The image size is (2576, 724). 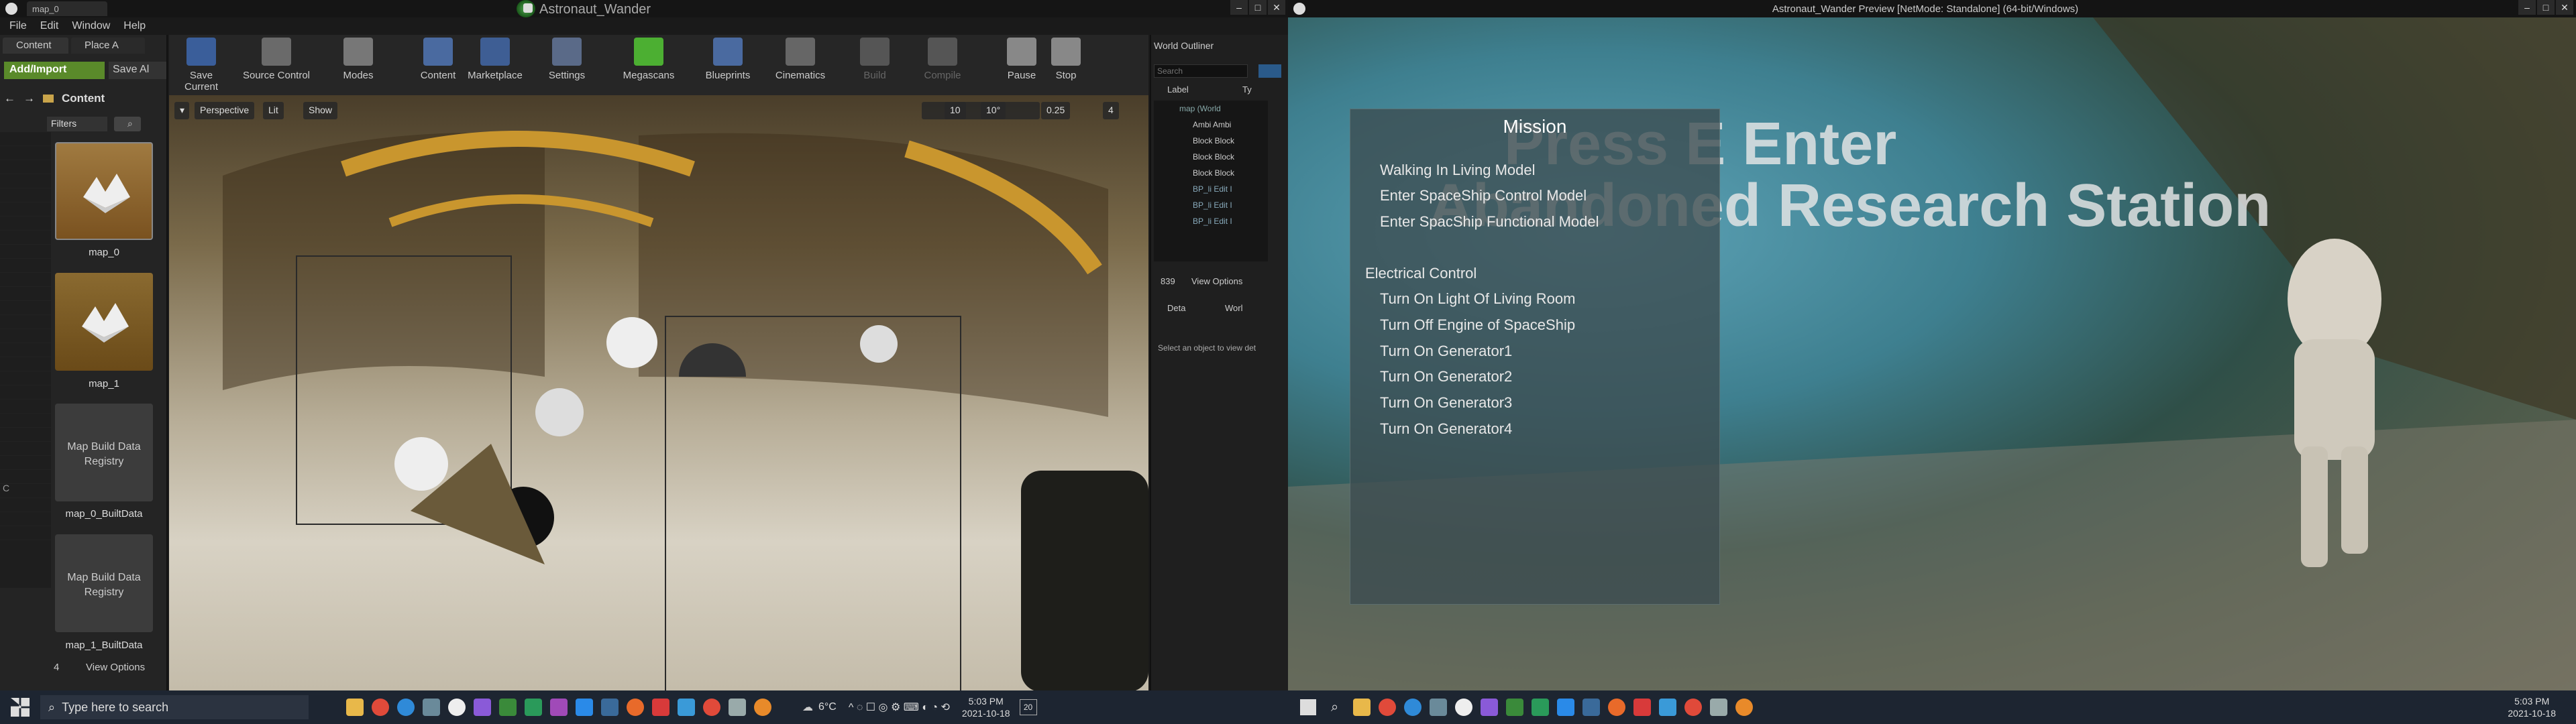 What do you see at coordinates (134, 26) in the screenshot?
I see `menu-help: Help` at bounding box center [134, 26].